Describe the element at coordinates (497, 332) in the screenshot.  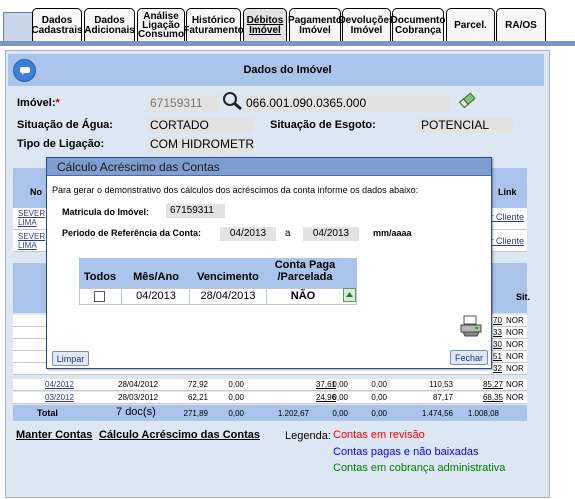
I see `amount-link: 33` at that location.